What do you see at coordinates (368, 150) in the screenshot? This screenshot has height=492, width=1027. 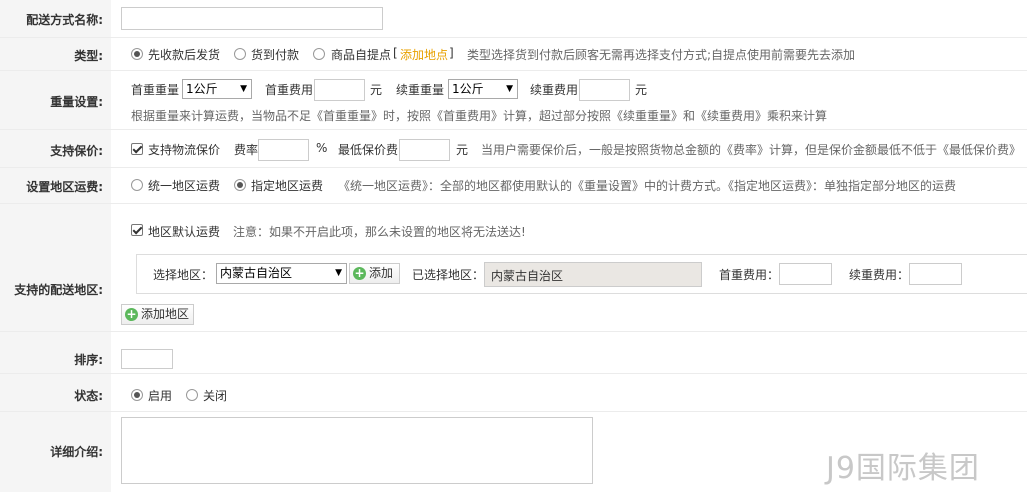 I see `min-fee-label: 最低保价费` at bounding box center [368, 150].